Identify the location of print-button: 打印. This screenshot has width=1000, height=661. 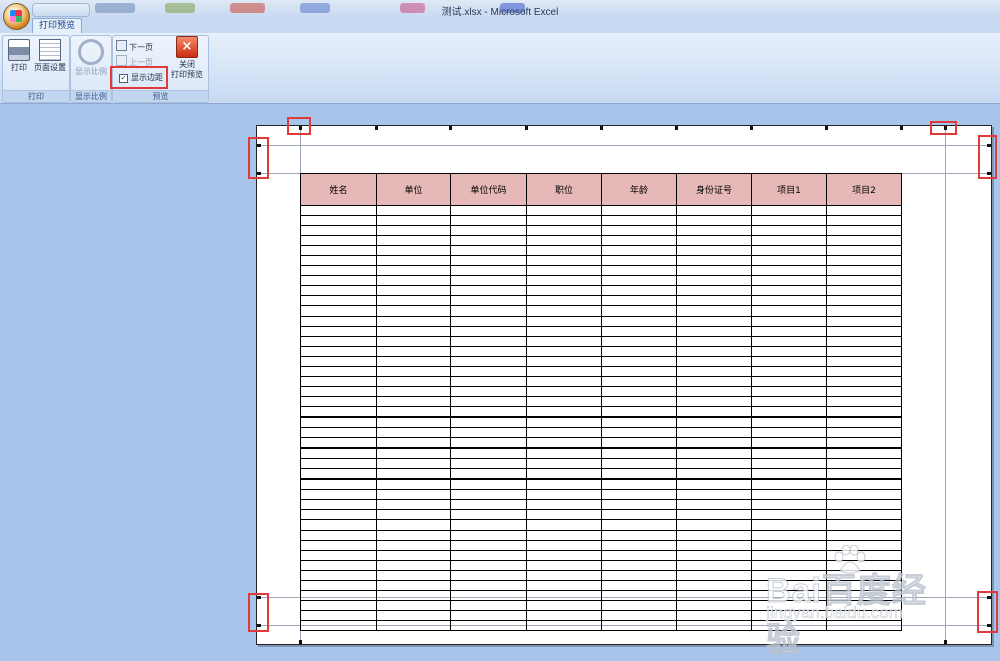
(19, 56).